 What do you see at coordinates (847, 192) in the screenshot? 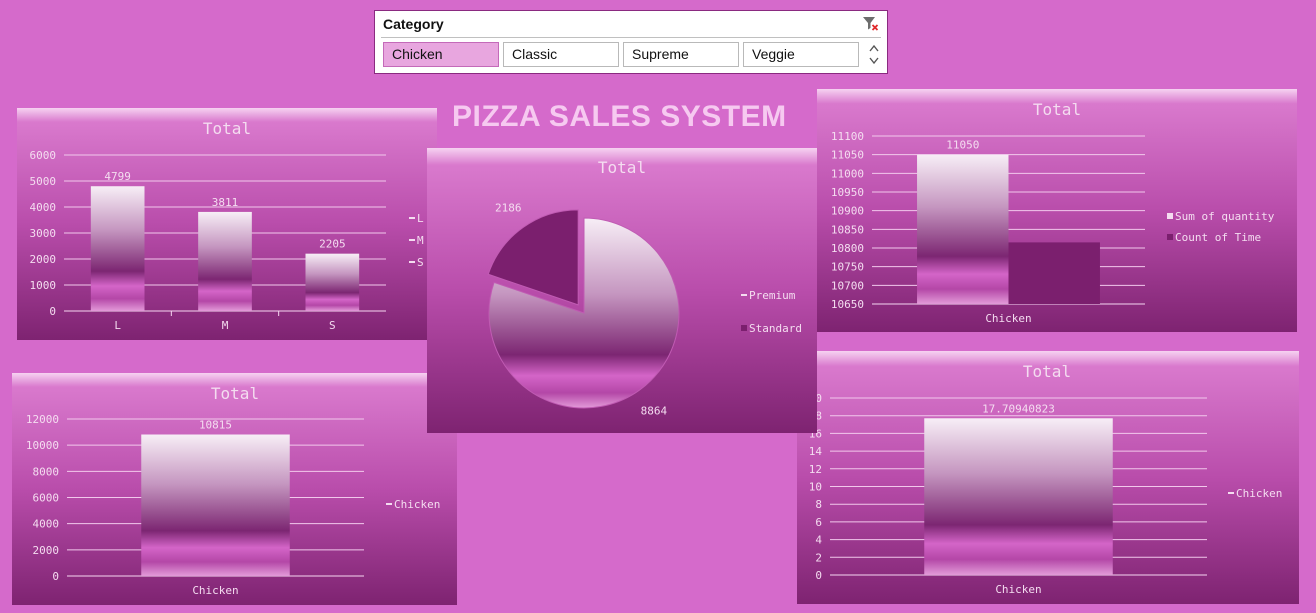
I see `y-tick-label: 10950` at bounding box center [847, 192].